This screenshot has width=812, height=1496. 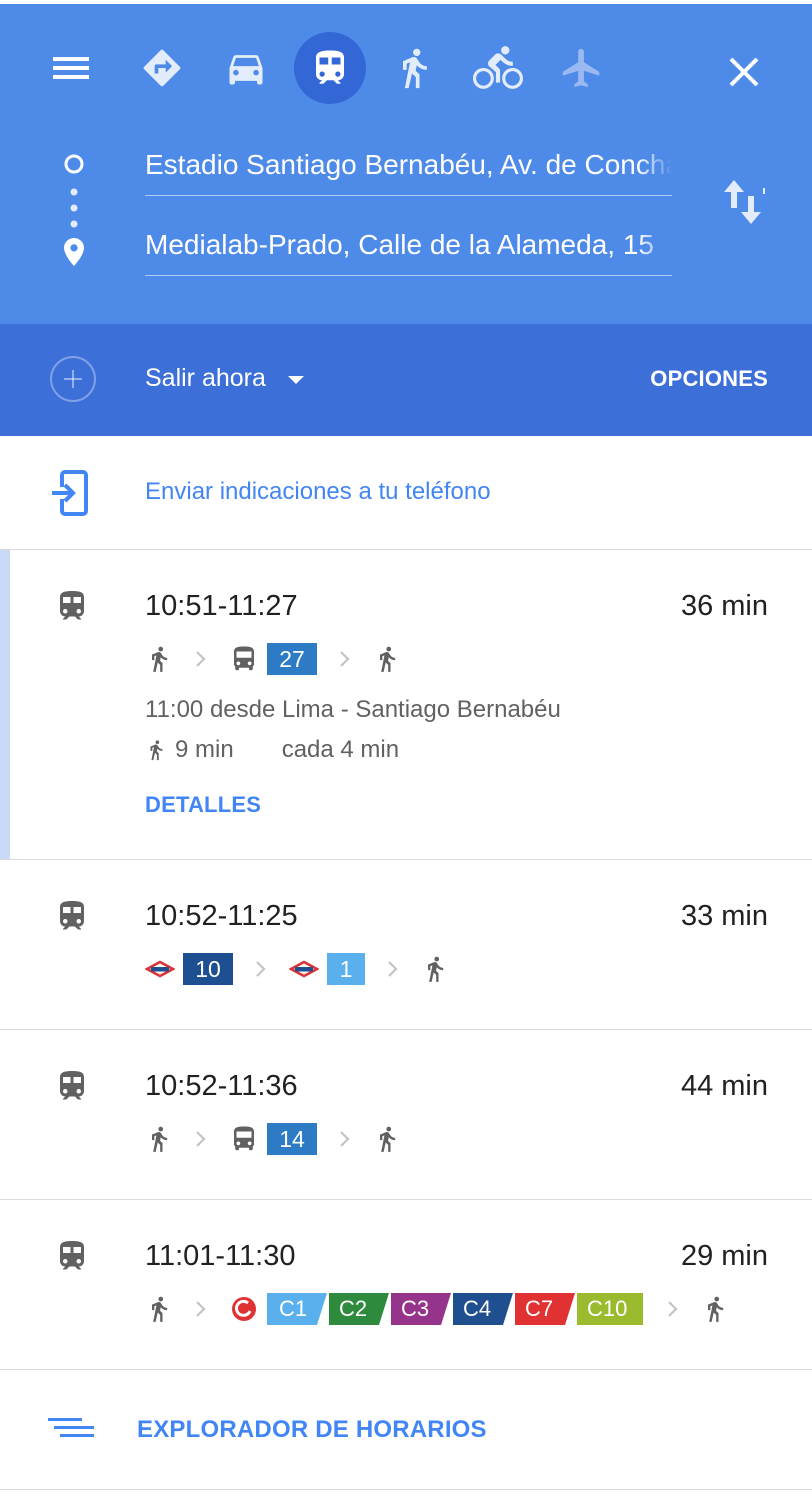 What do you see at coordinates (724, 606) in the screenshot?
I see `route-duration: 36 min` at bounding box center [724, 606].